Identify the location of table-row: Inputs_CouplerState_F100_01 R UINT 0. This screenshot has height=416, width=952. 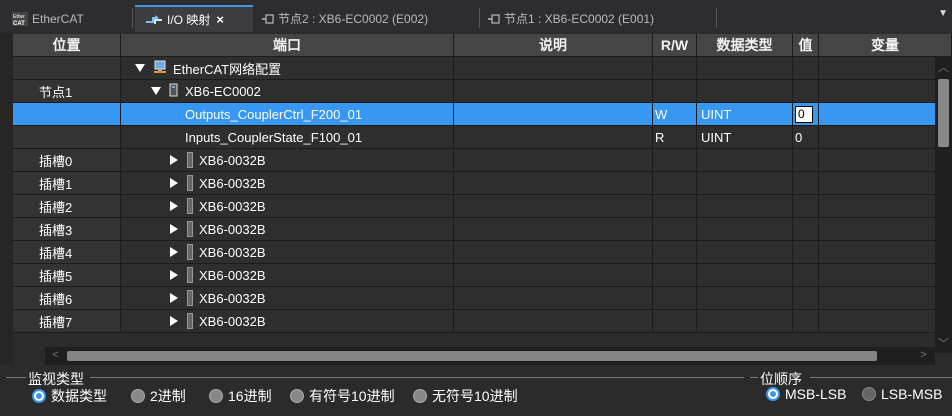
(482, 137).